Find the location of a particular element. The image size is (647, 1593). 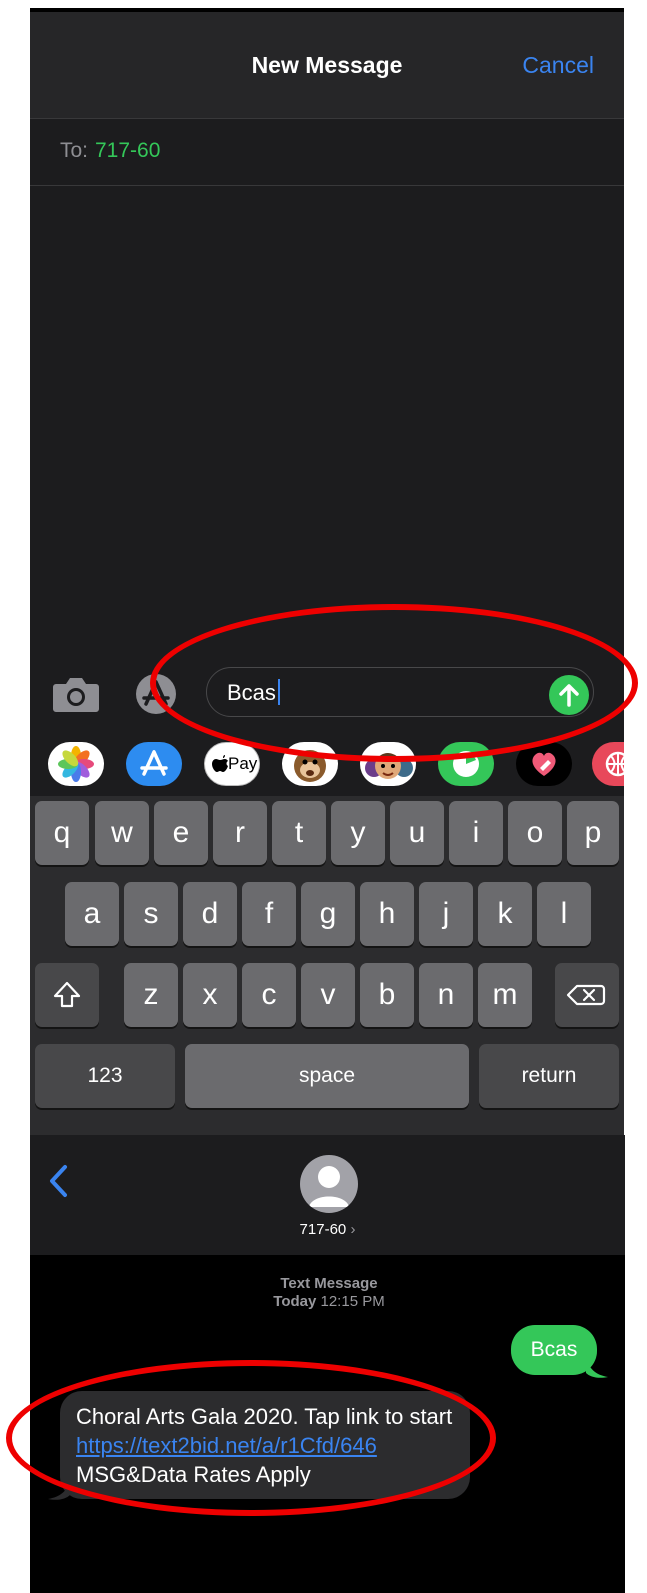

key-t: t is located at coordinates (299, 833).